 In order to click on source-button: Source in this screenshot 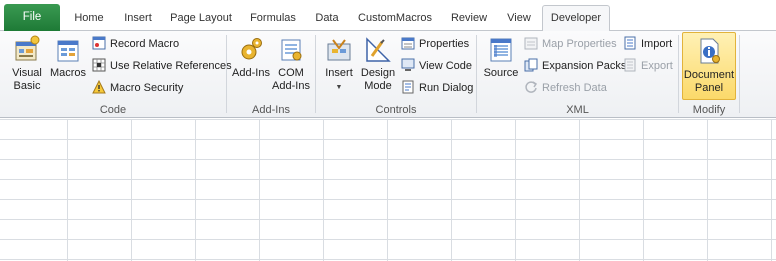, I will do `click(501, 57)`.